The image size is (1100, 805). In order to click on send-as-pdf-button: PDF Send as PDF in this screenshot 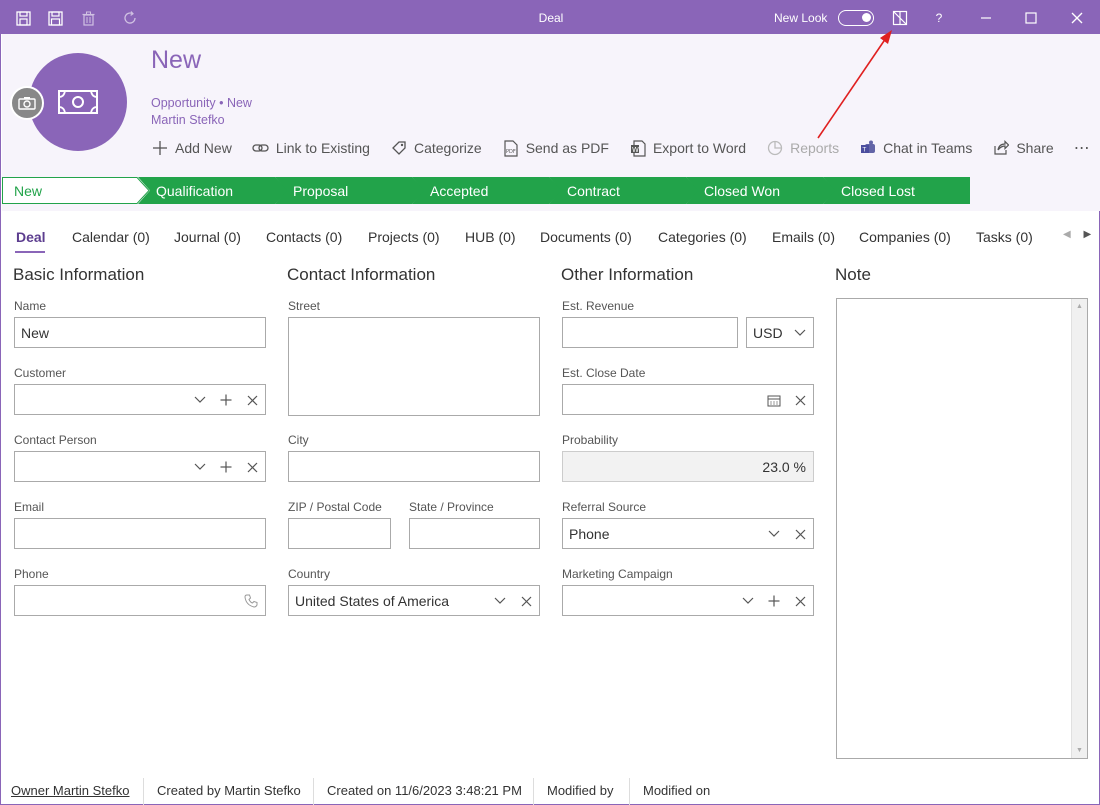, I will do `click(555, 148)`.